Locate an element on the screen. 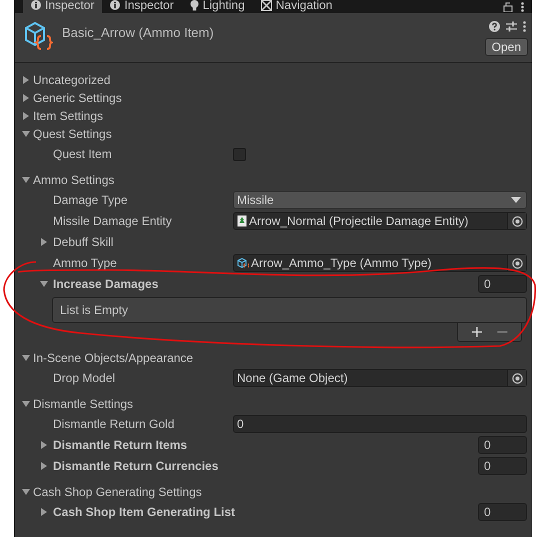 The height and width of the screenshot is (537, 541). field-label: Dismantle Return Gold is located at coordinates (114, 424).